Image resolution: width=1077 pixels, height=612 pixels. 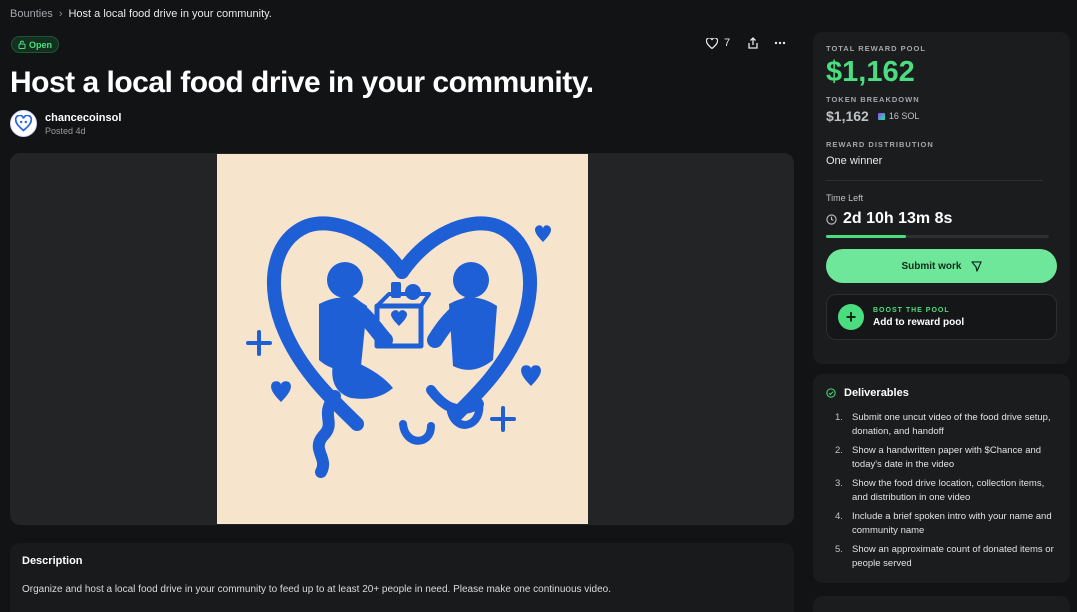 I want to click on divider, so click(x=934, y=180).